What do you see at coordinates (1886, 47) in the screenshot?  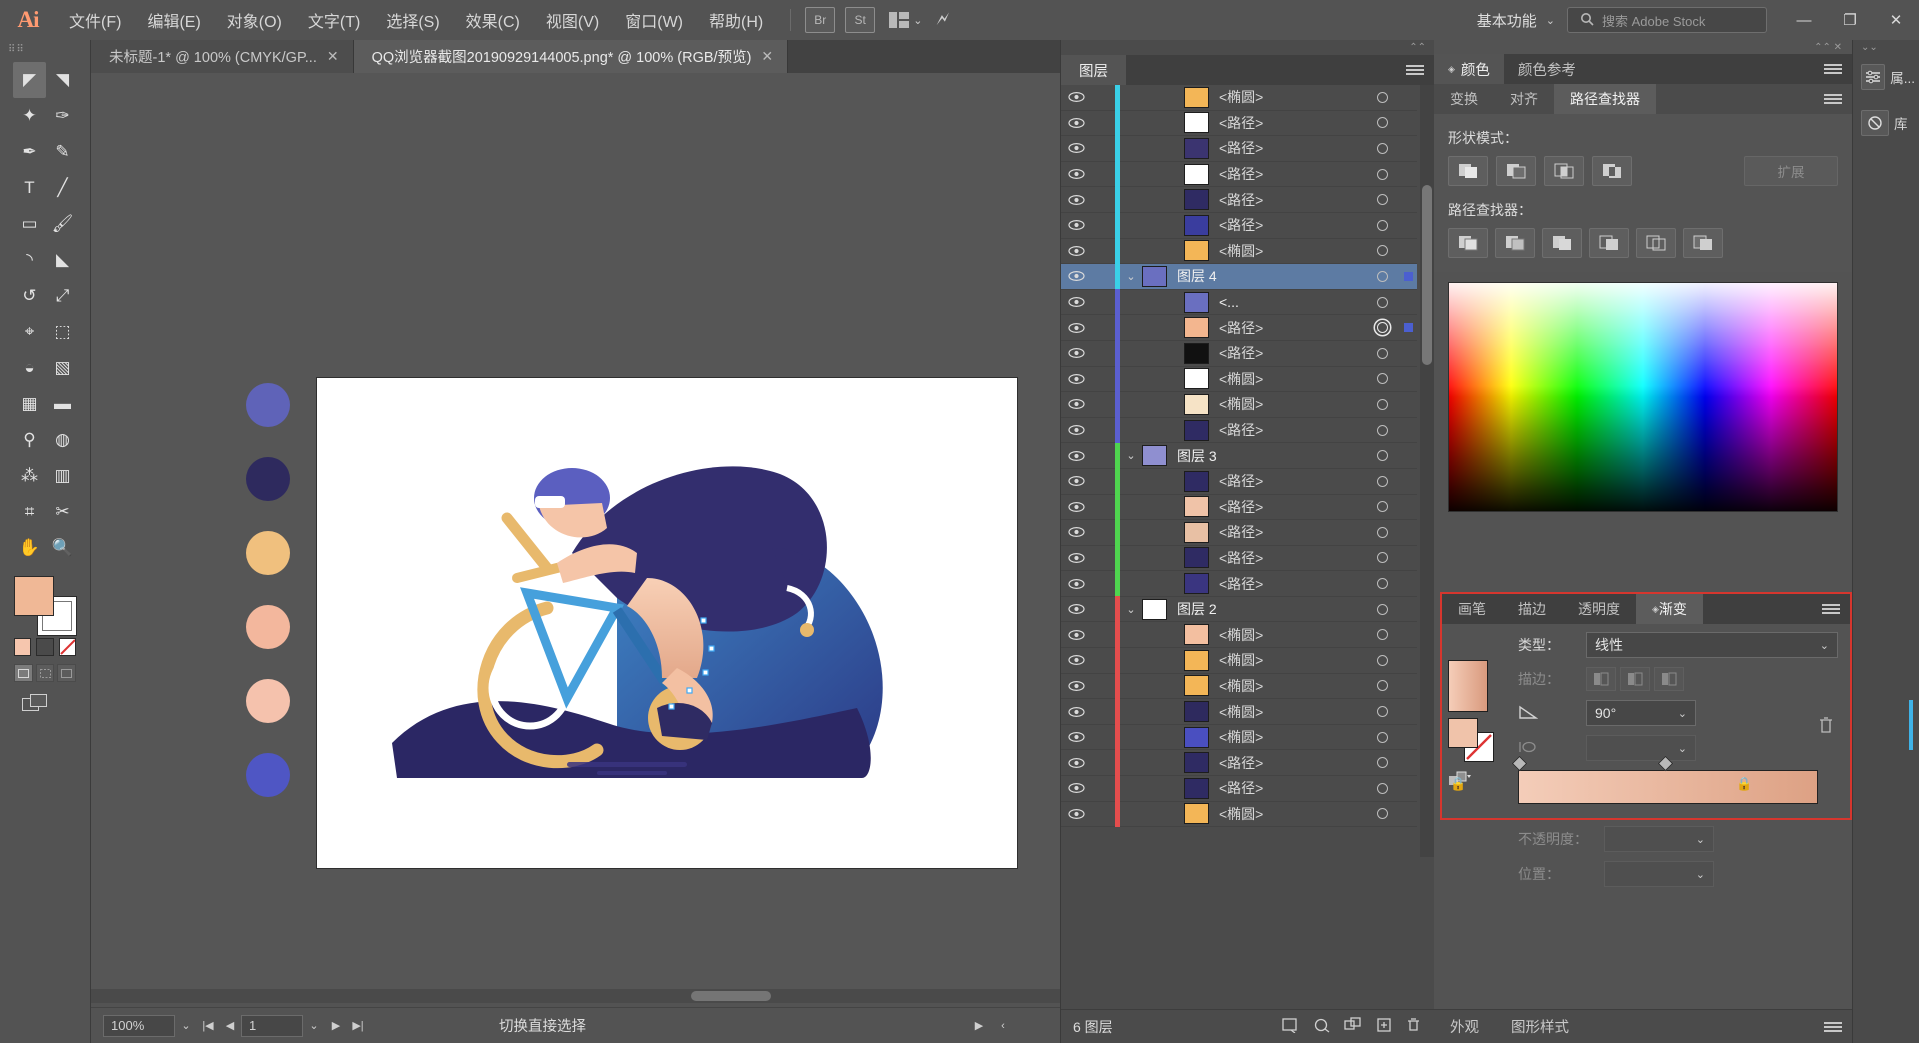 I see `far-dock-grip: ⌄⌄` at bounding box center [1886, 47].